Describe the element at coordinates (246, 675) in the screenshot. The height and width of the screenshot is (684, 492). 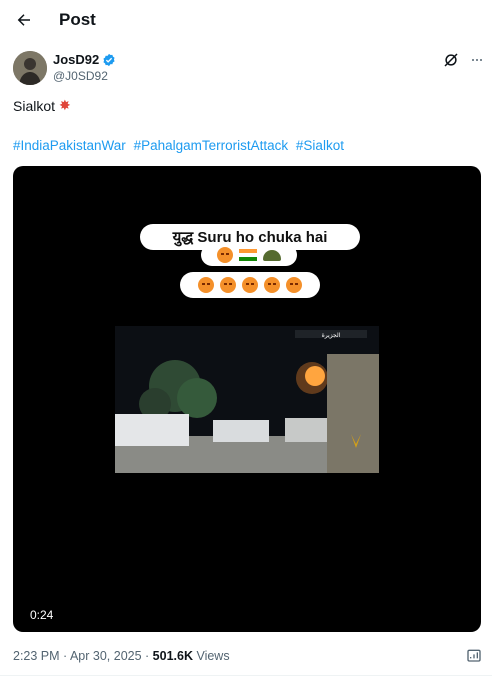
I see `divider` at that location.